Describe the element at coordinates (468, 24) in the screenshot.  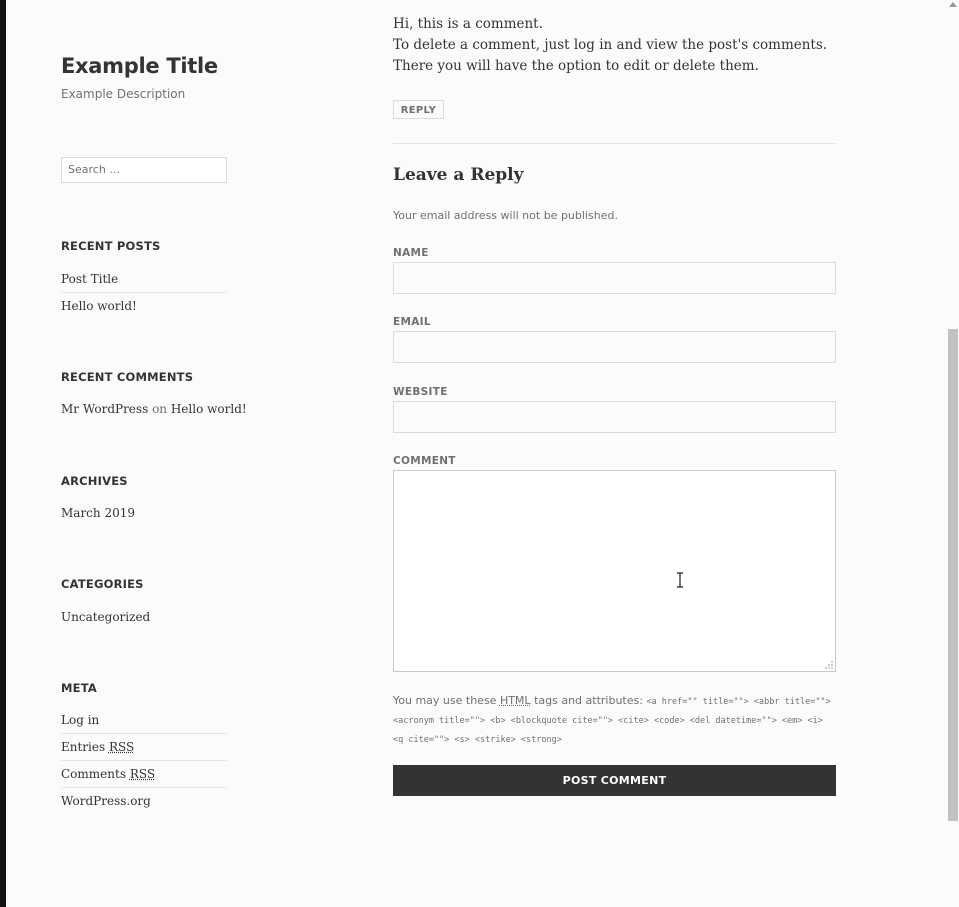
I see `comment-line: Hi, this is a comment.` at that location.